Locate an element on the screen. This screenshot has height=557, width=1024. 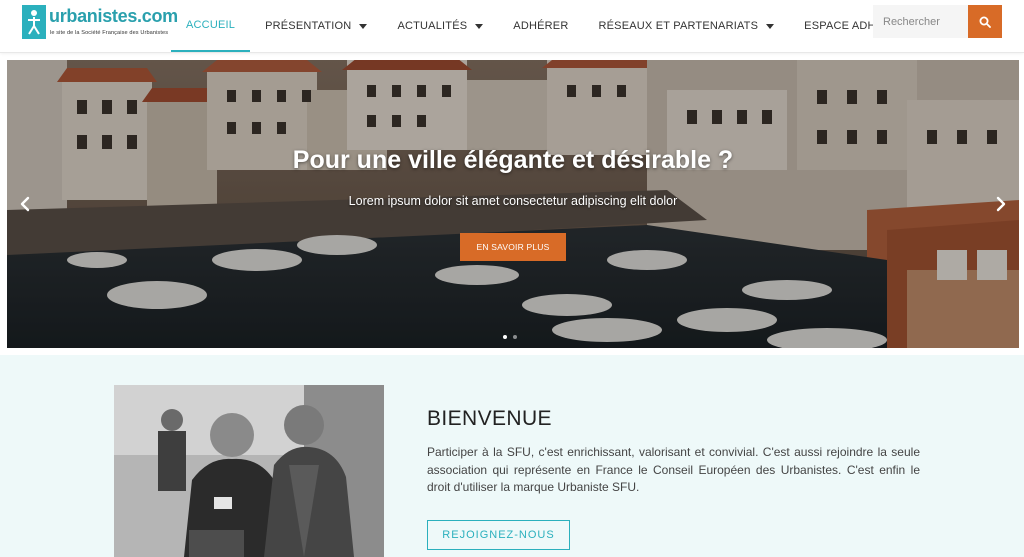
chevron-right-icon is located at coordinates (1001, 204).